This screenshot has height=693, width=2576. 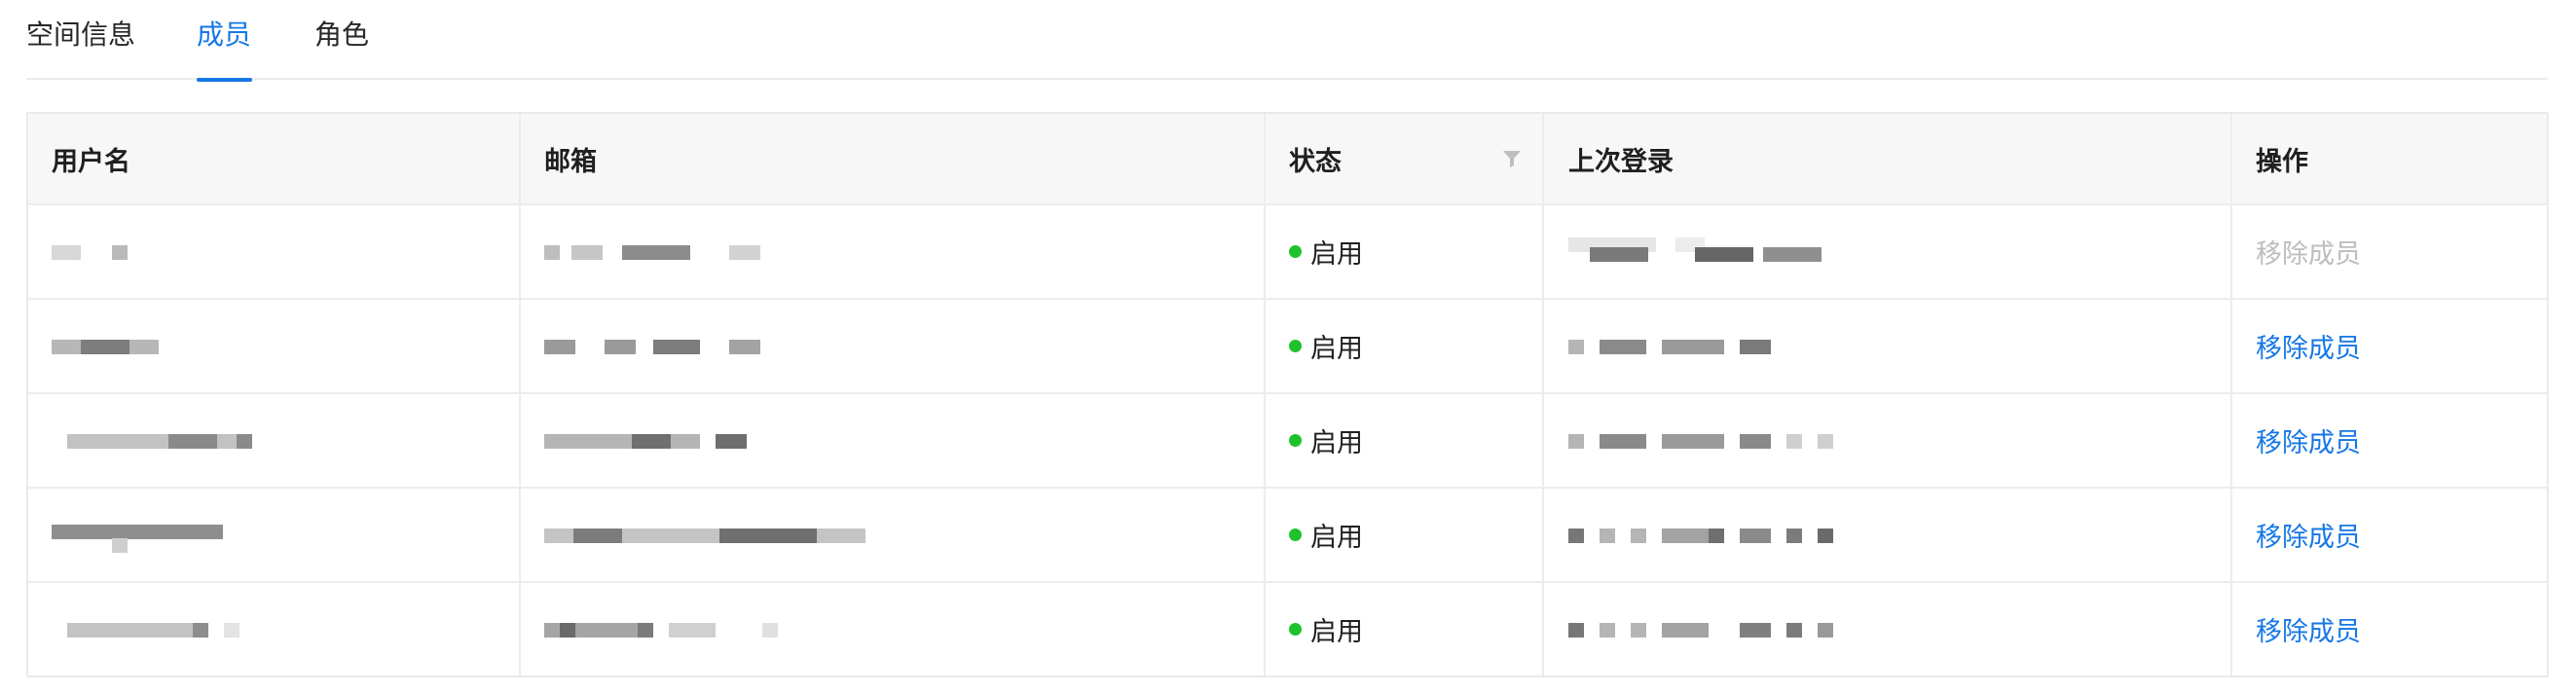 What do you see at coordinates (91, 161) in the screenshot?
I see `column-header-label: 用户名` at bounding box center [91, 161].